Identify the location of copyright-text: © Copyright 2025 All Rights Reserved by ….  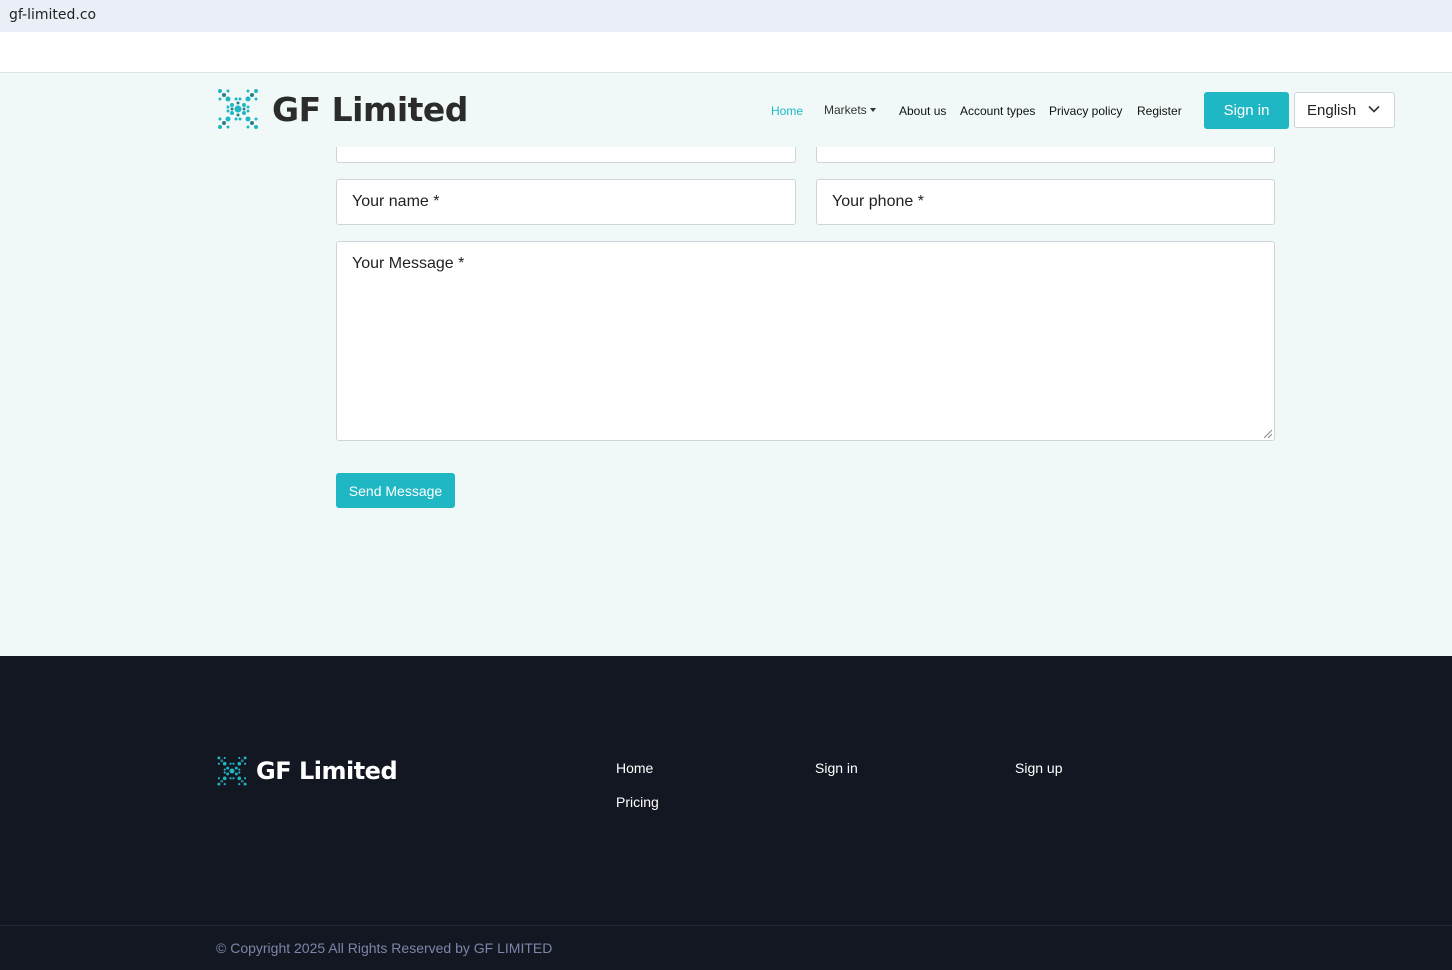
(384, 948).